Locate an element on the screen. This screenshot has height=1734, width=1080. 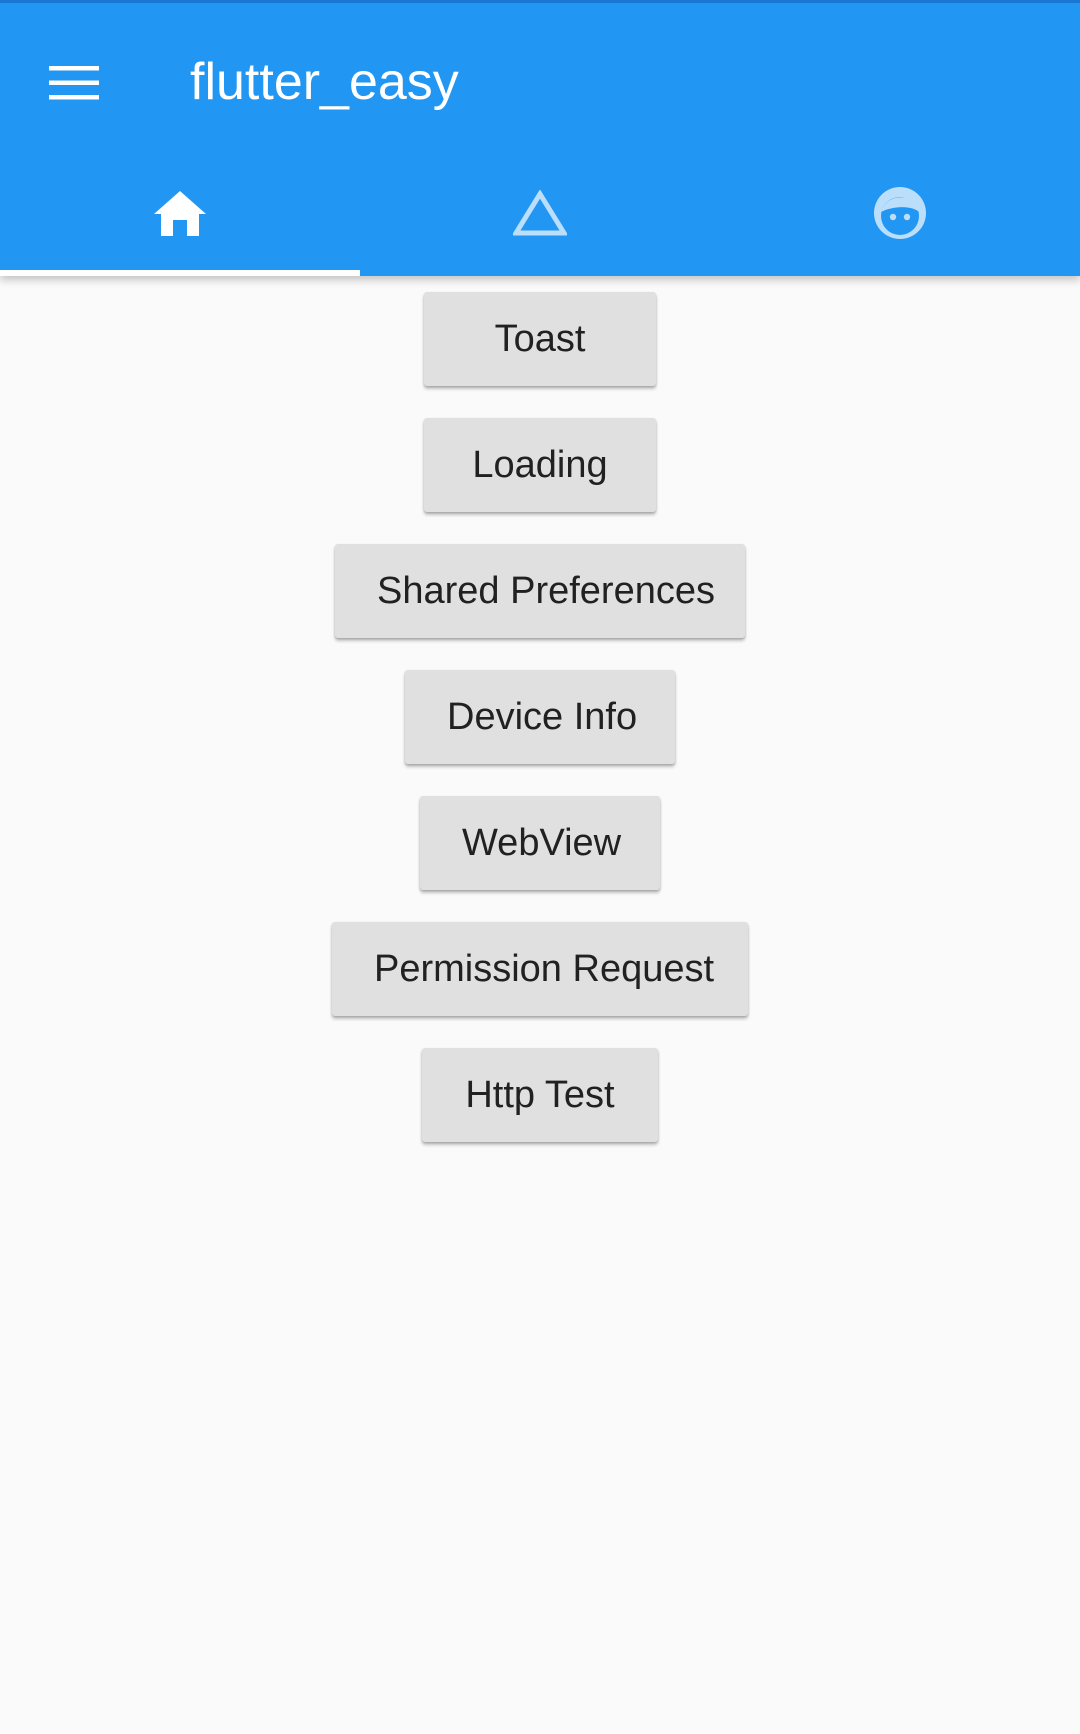
tab-home is located at coordinates (180, 215).